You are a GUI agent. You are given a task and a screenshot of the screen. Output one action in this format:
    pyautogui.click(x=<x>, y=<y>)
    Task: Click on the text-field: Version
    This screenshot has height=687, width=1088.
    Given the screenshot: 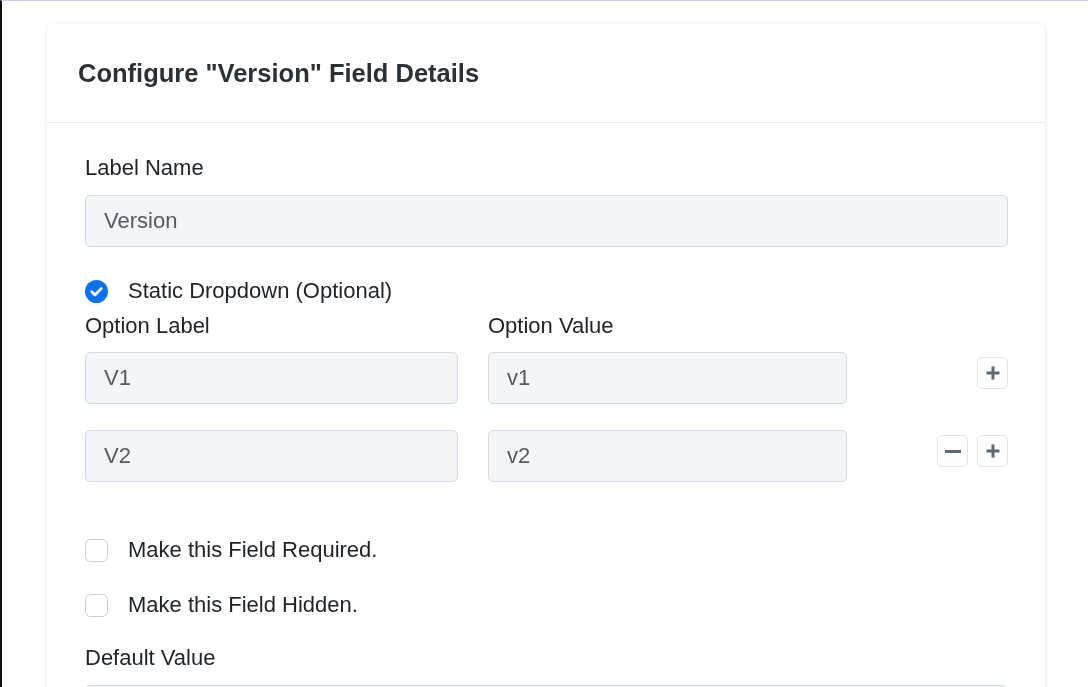 What is the action you would take?
    pyautogui.click(x=546, y=221)
    